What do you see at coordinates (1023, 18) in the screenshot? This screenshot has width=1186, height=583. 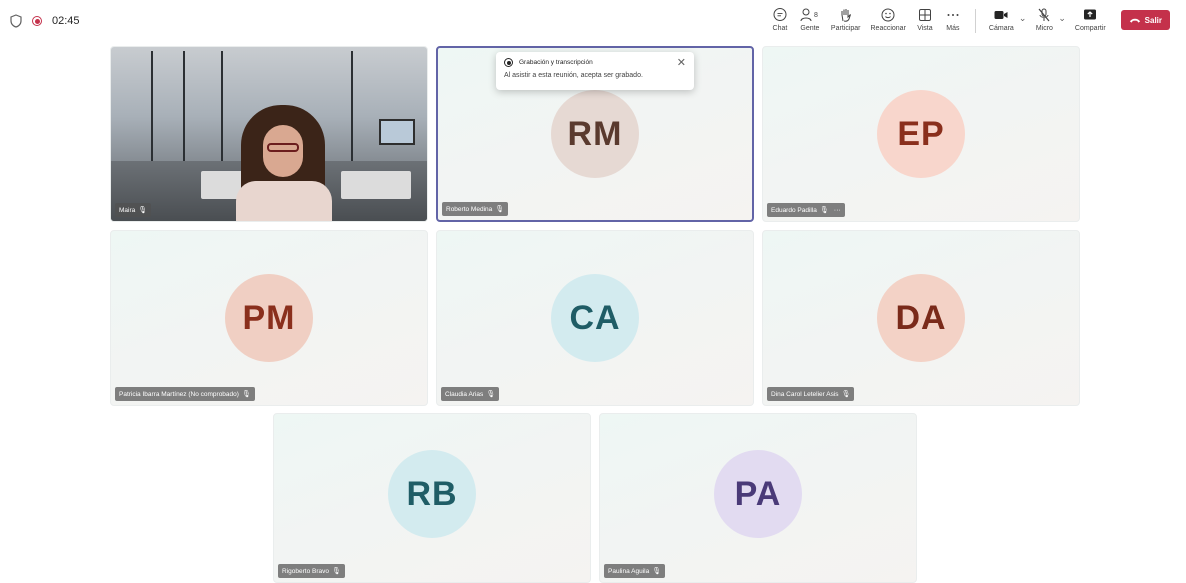 I see `camera-options-chevron-icon: ⌄` at bounding box center [1023, 18].